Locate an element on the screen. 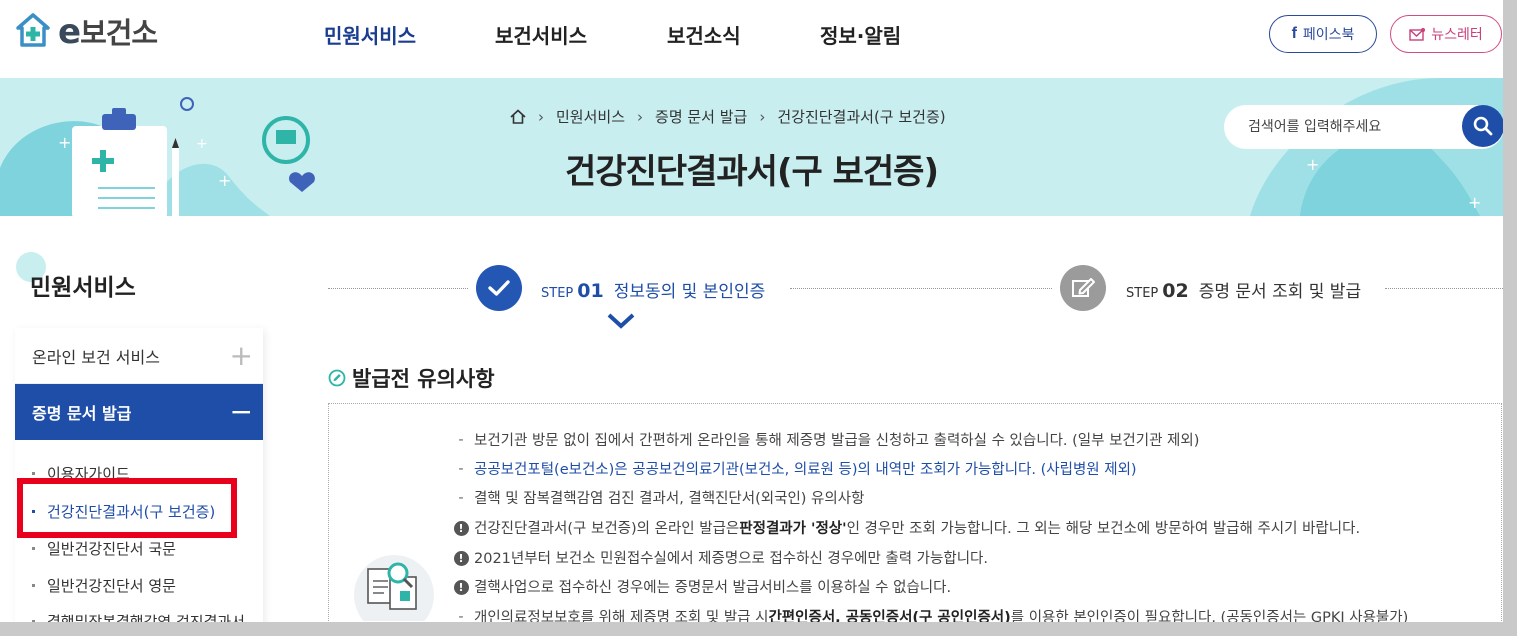  breadcrumb-item: 건강진단결과서(구 보건증) is located at coordinates (861, 116).